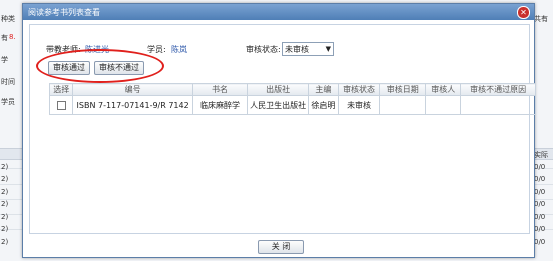 This screenshot has width=553, height=261. What do you see at coordinates (278, 89) in the screenshot?
I see `column-header: 出版社` at bounding box center [278, 89].